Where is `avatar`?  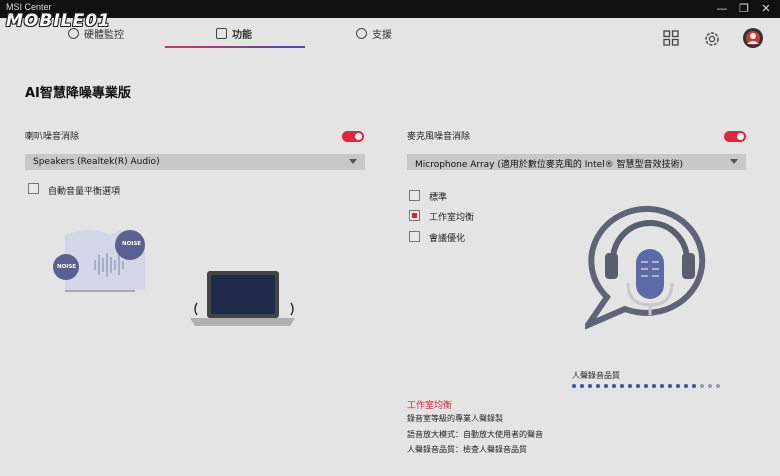
avatar is located at coordinates (753, 38).